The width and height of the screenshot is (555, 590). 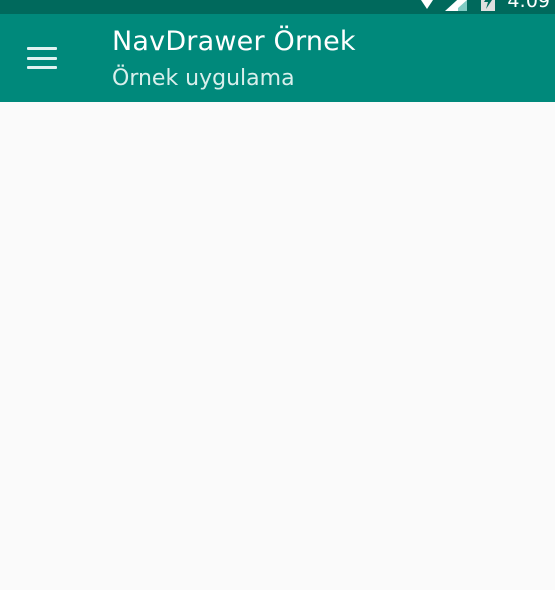 I want to click on signal-icon, so click(x=456, y=5).